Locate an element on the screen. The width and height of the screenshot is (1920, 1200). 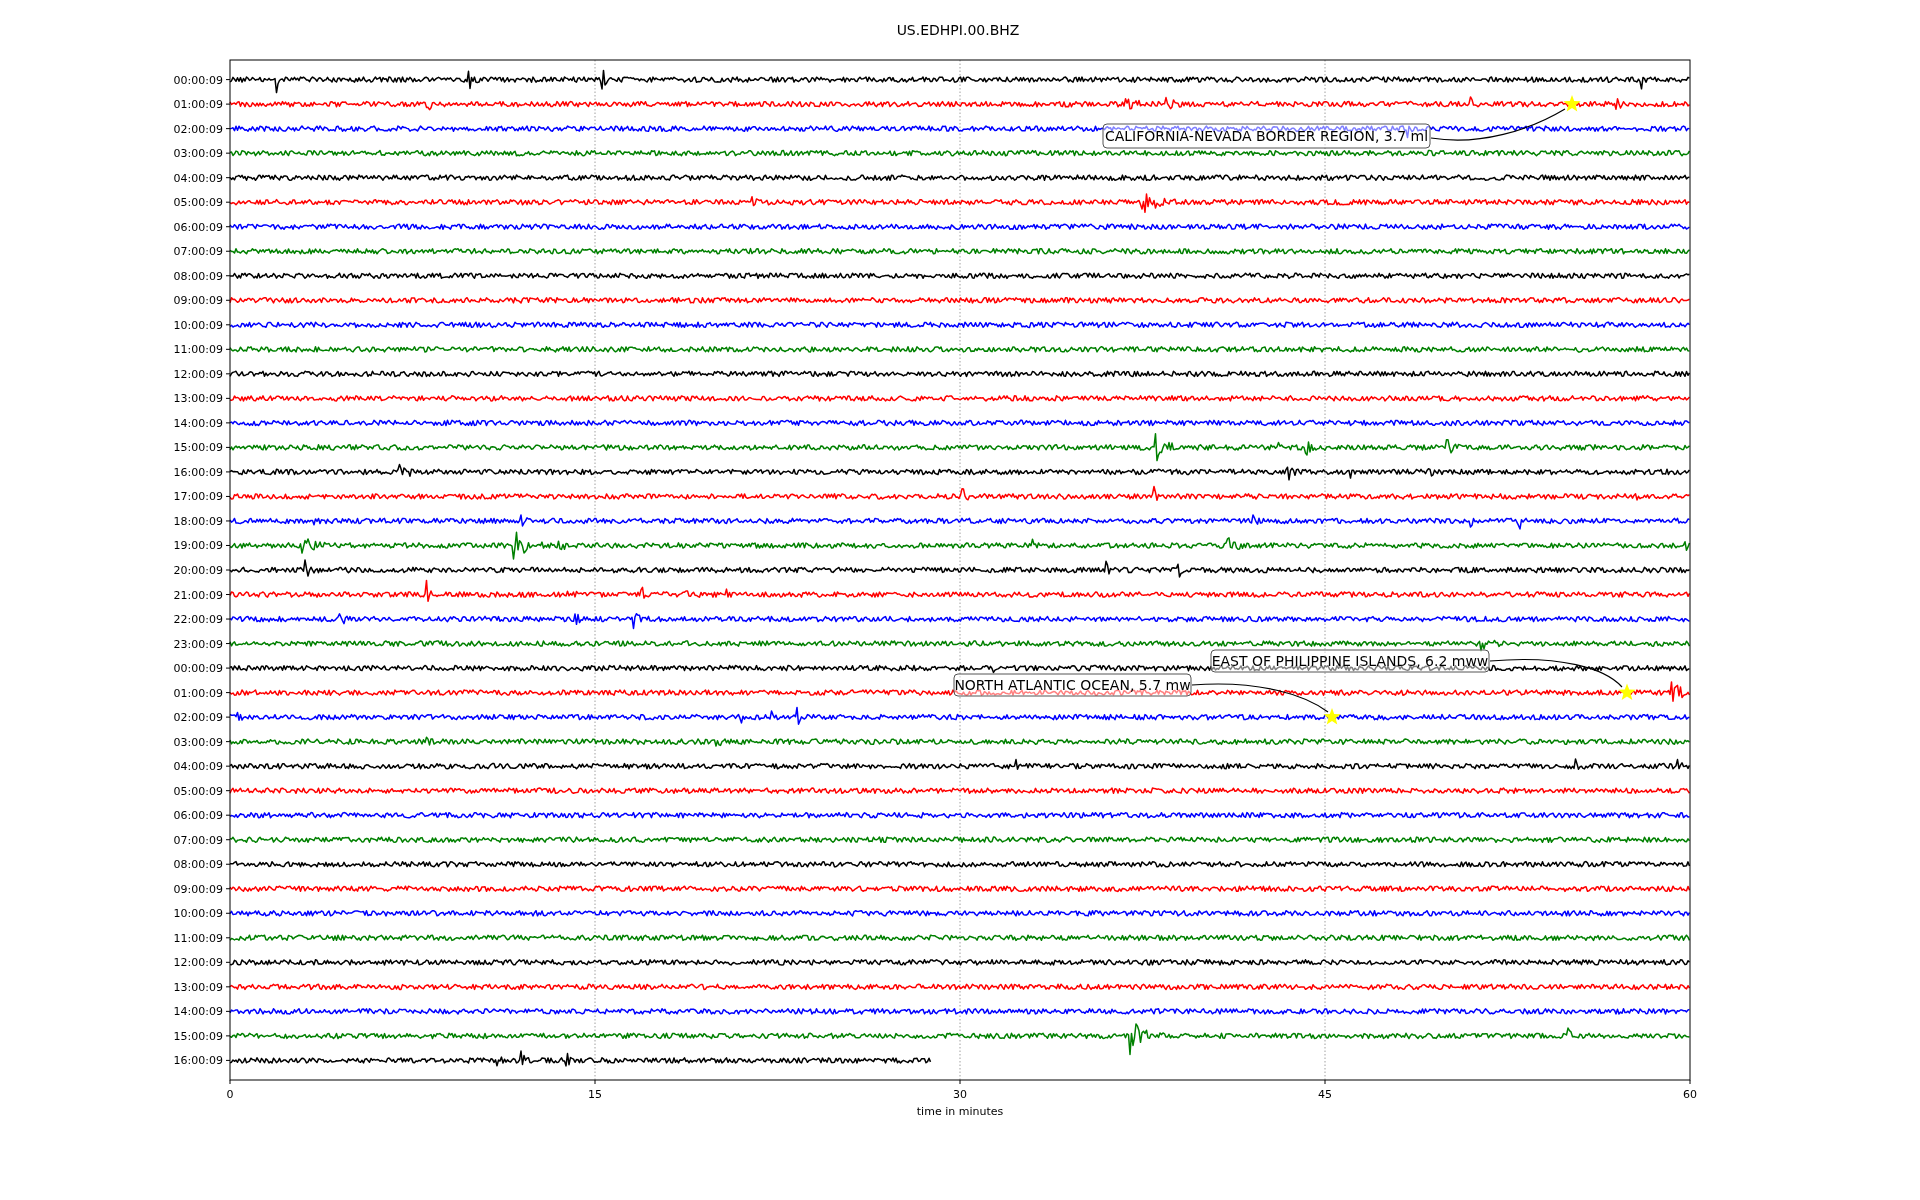
x-tick-label: 15 is located at coordinates (595, 1094).